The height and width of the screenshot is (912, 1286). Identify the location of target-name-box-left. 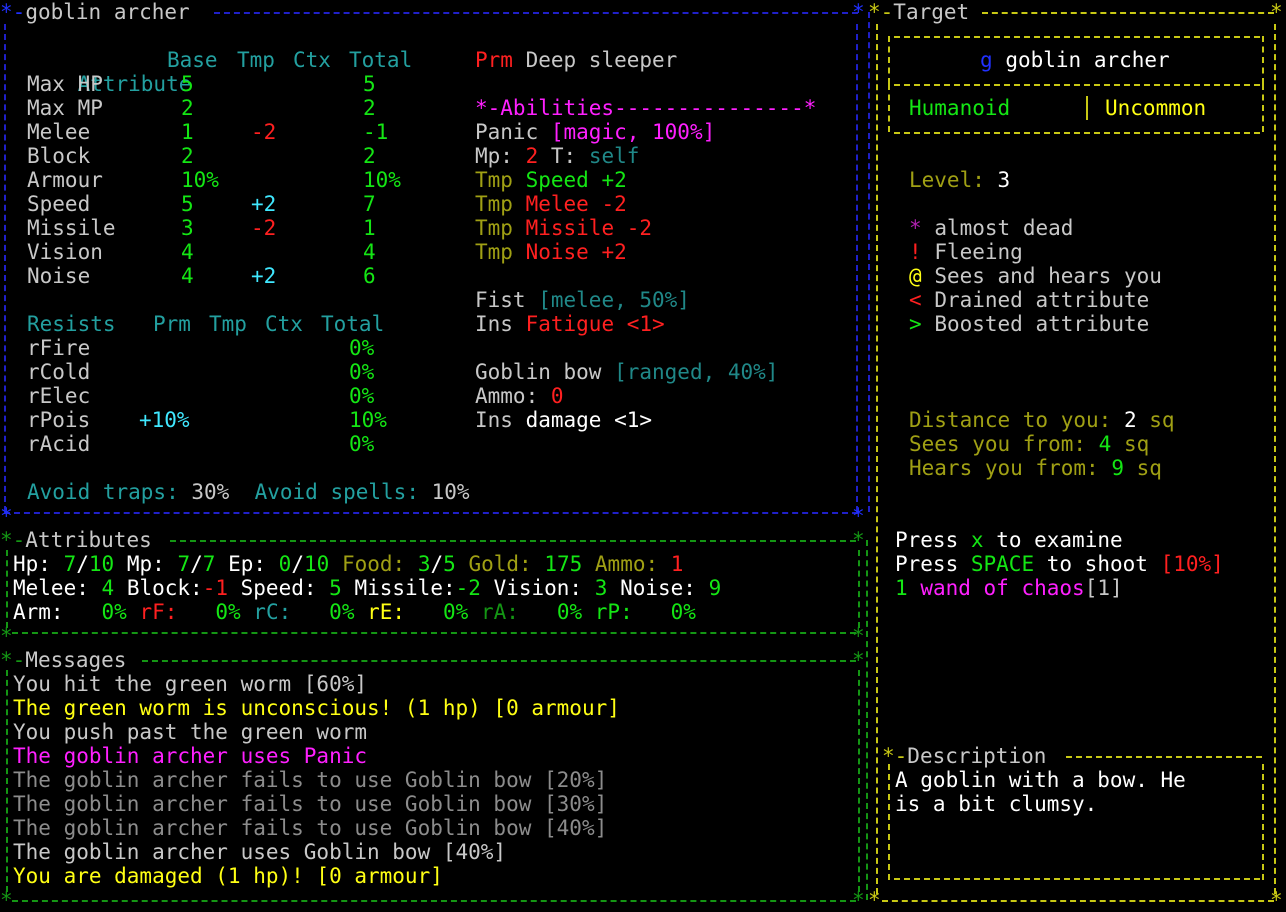
(889, 60).